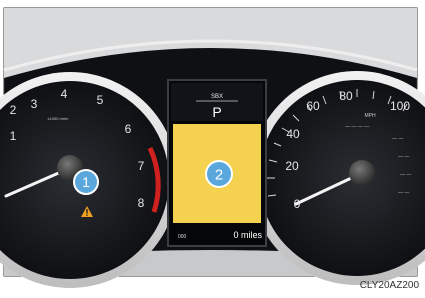 The image size is (425, 298). What do you see at coordinates (362, 173) in the screenshot?
I see `speedometer-hub` at bounding box center [362, 173].